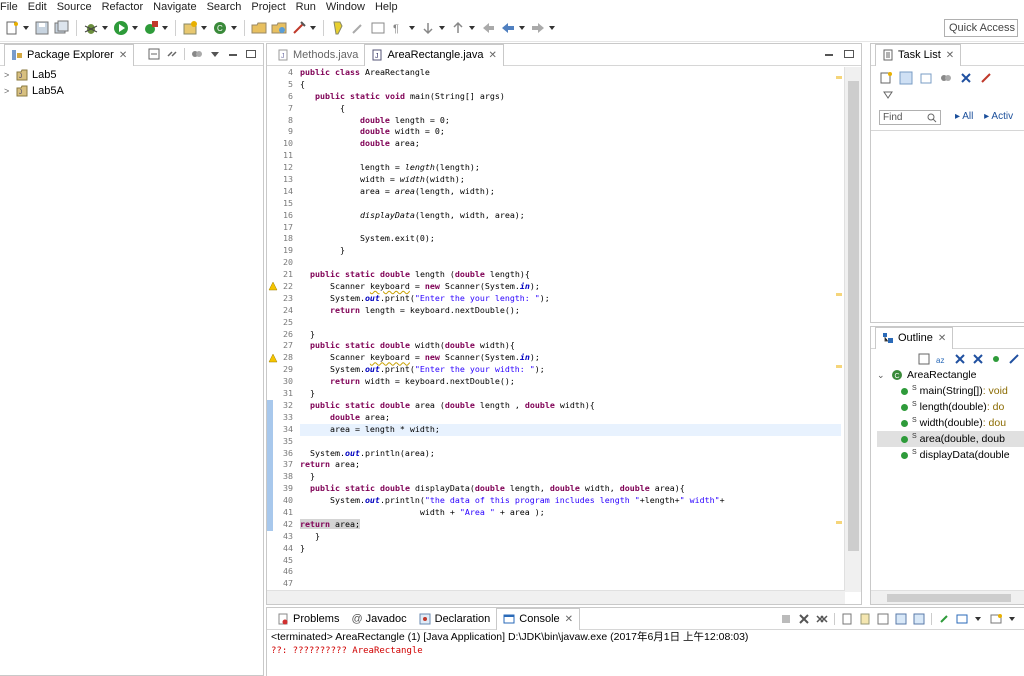  Describe the element at coordinates (11, 7) in the screenshot. I see `menu-file: File` at that location.